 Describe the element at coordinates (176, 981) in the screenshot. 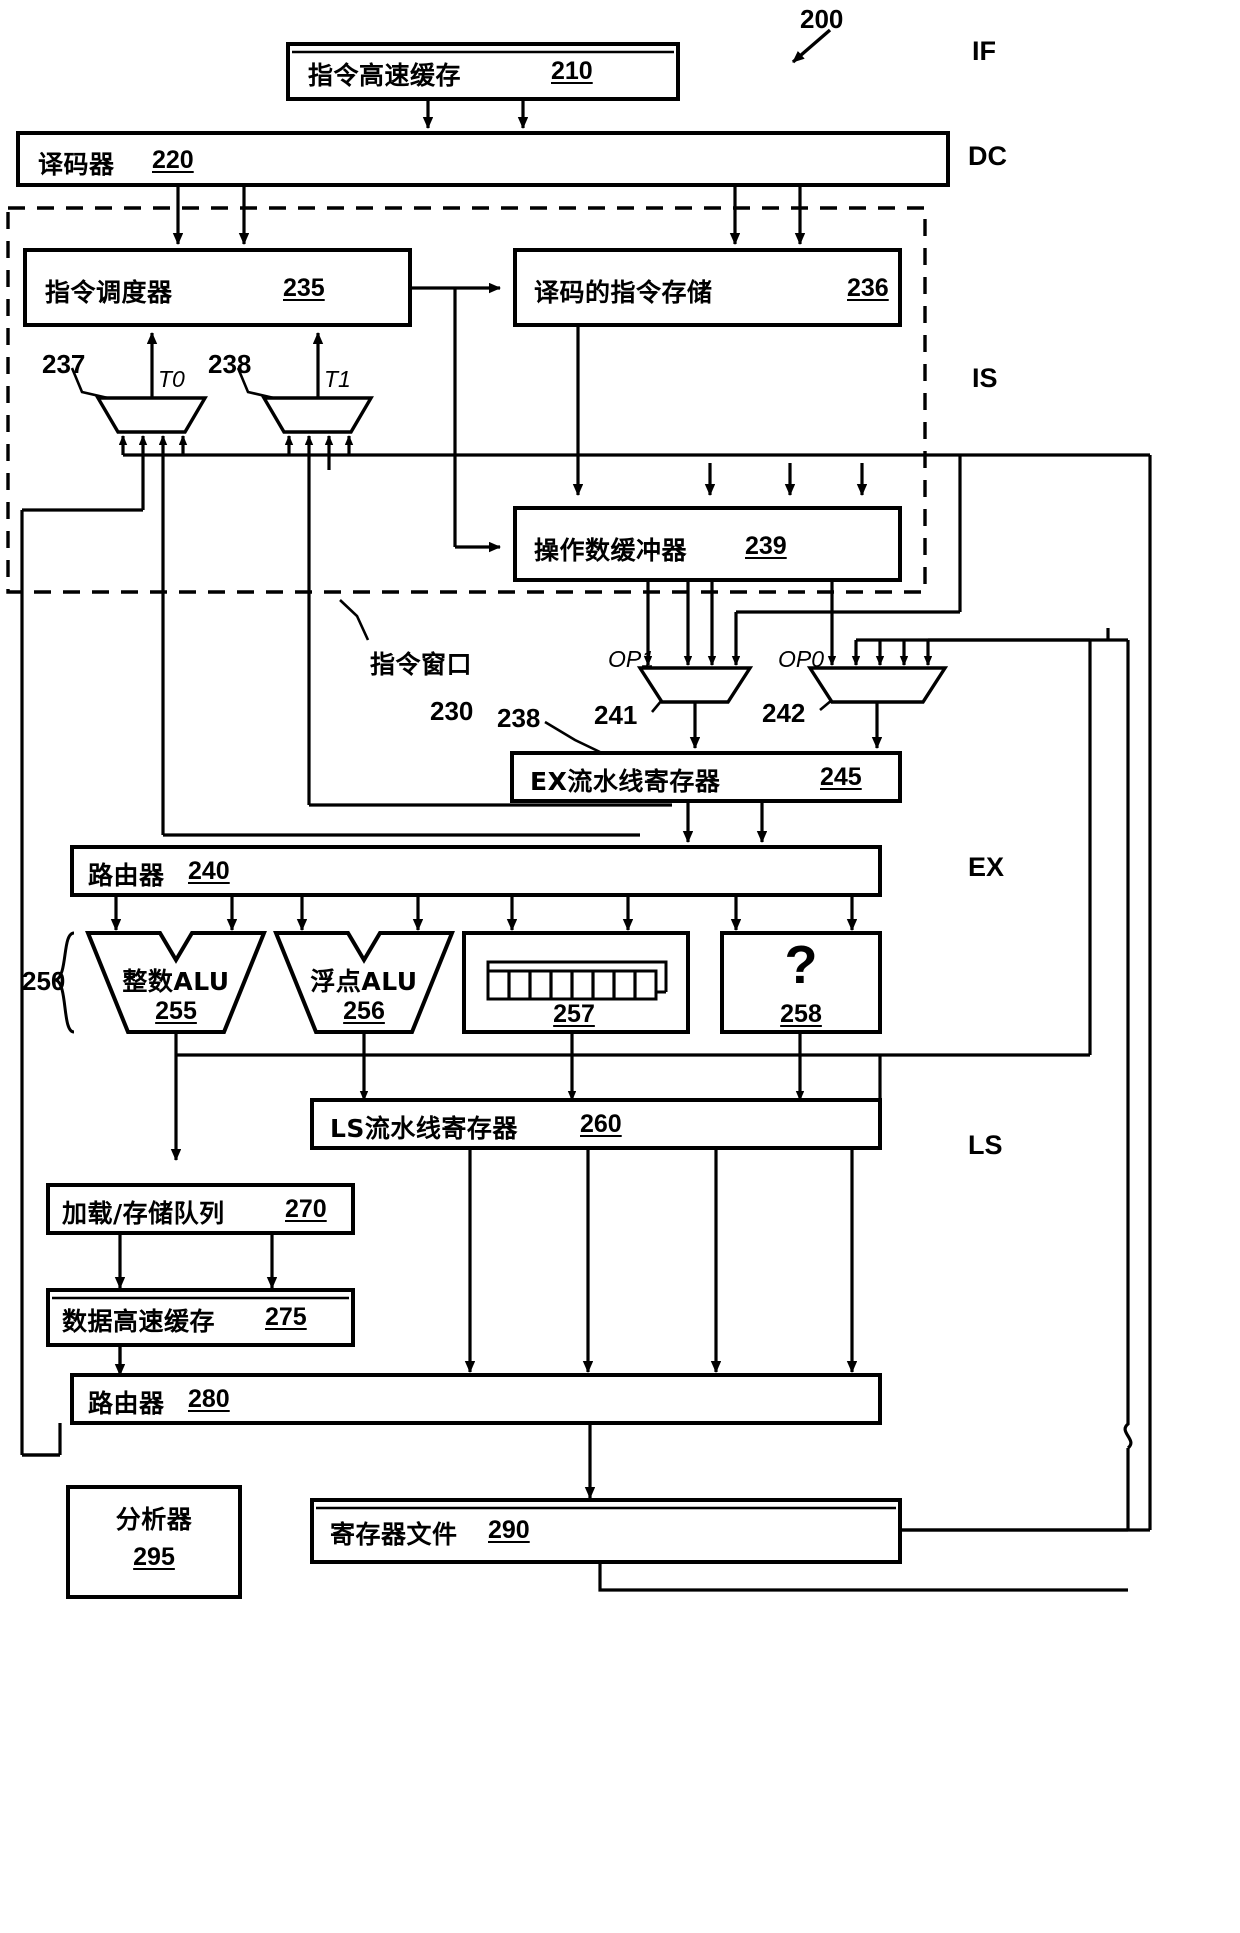

I see `block-int-alu-label: 整数ALU` at that location.